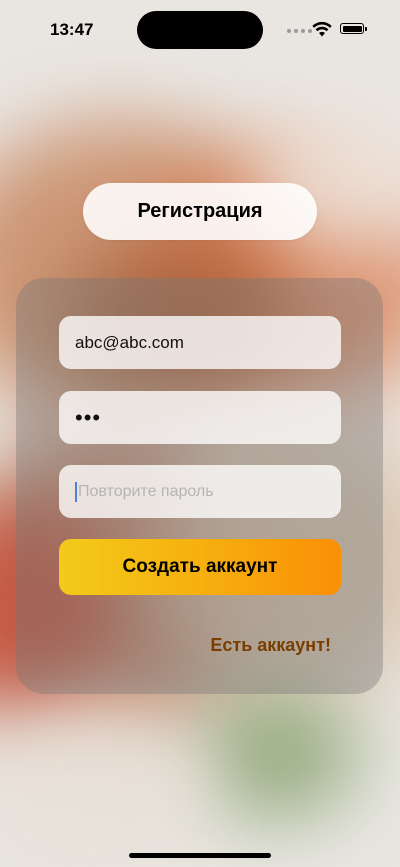  I want to click on create-account-button: Создать аккаунт, so click(200, 567).